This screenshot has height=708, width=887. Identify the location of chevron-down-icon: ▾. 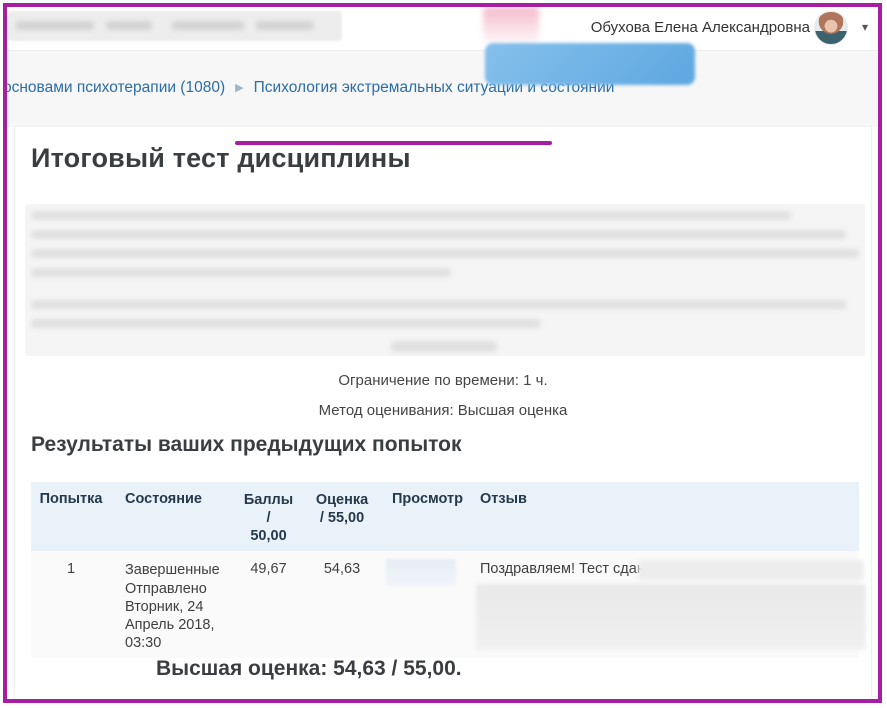
(864, 27).